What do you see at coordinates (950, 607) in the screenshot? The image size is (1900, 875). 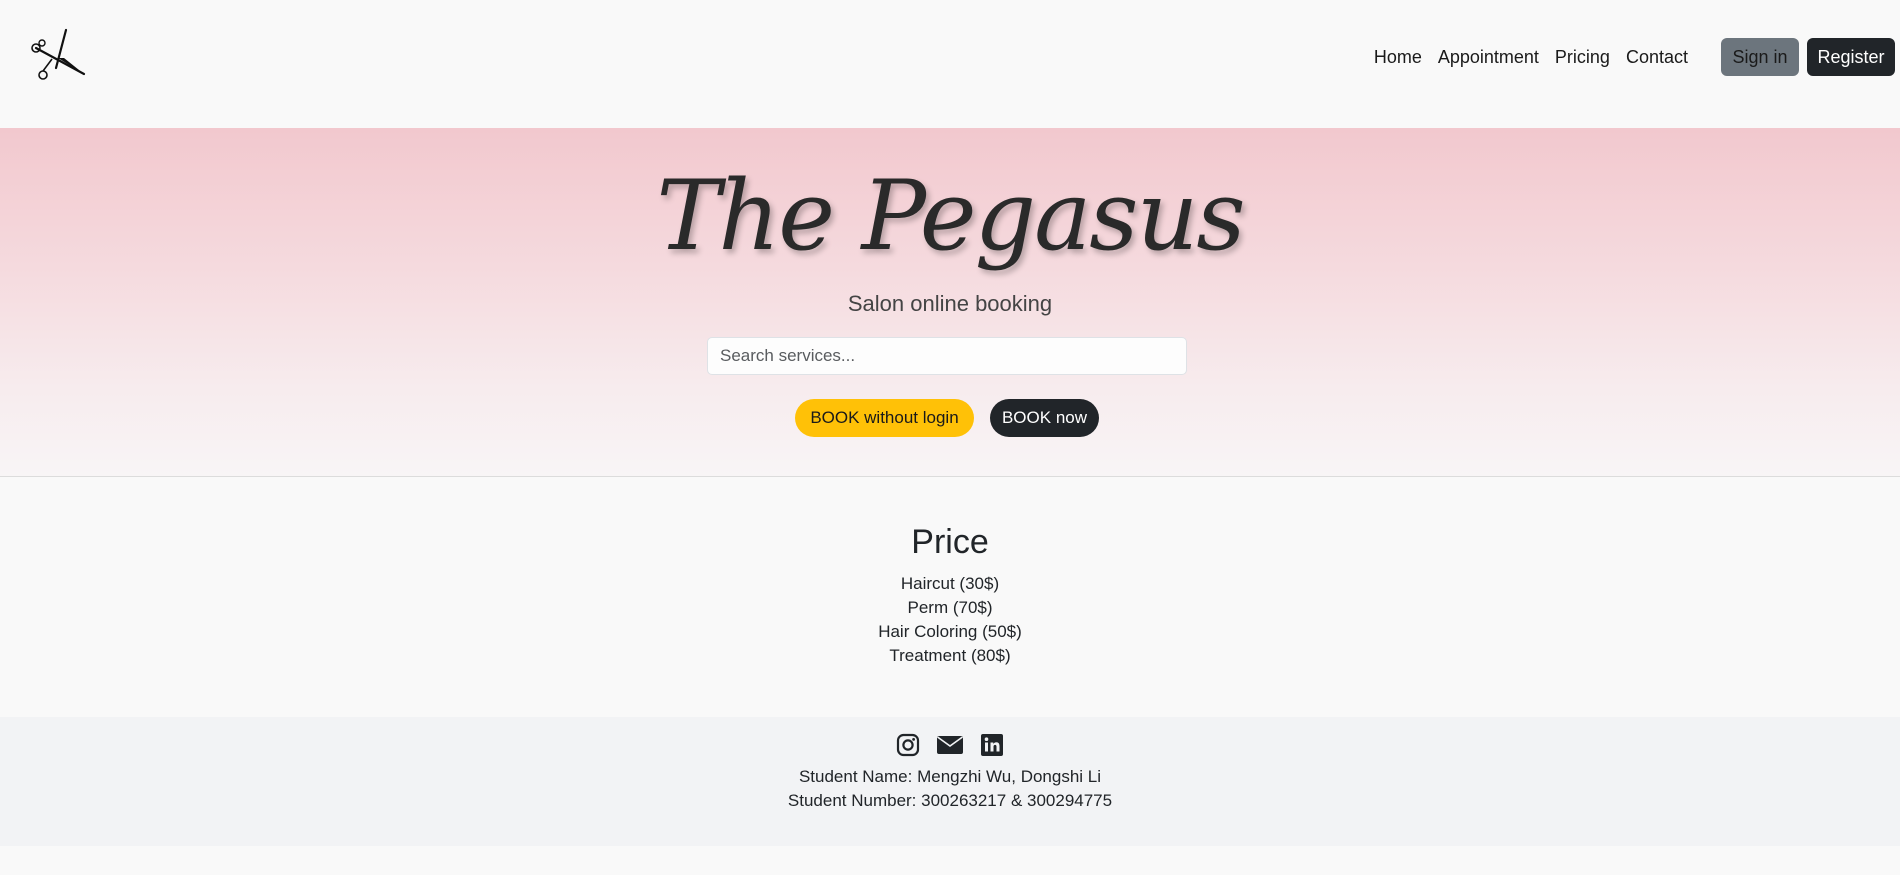 I see `price-item-perm: Perm (70$)` at bounding box center [950, 607].